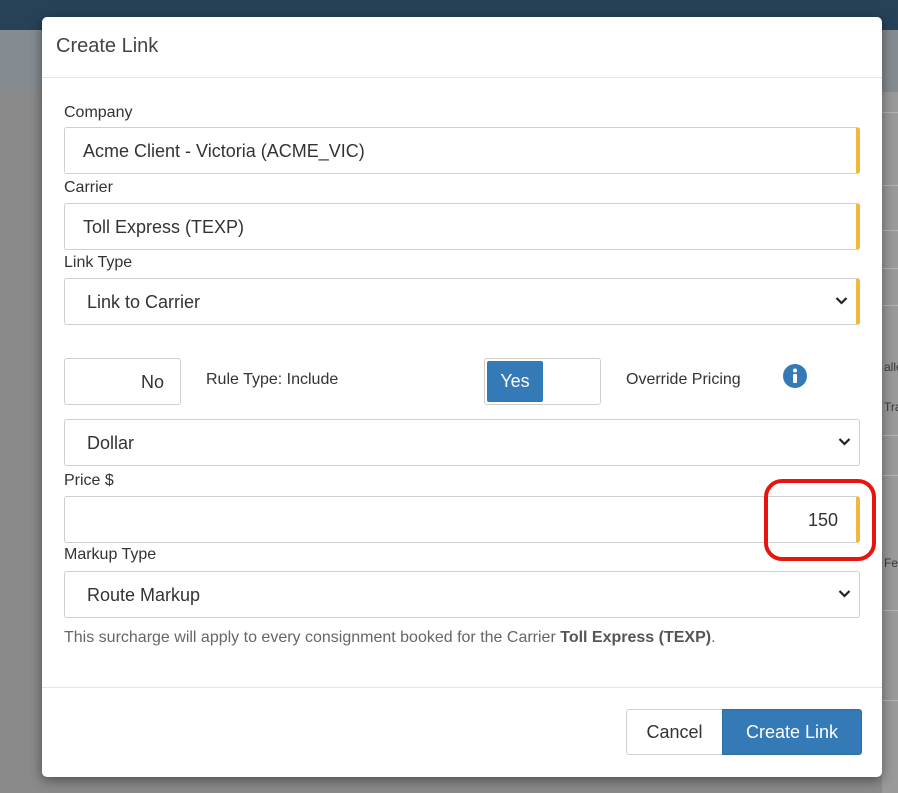 This screenshot has width=898, height=793. What do you see at coordinates (462, 687) in the screenshot?
I see `modal-footer-divider` at bounding box center [462, 687].